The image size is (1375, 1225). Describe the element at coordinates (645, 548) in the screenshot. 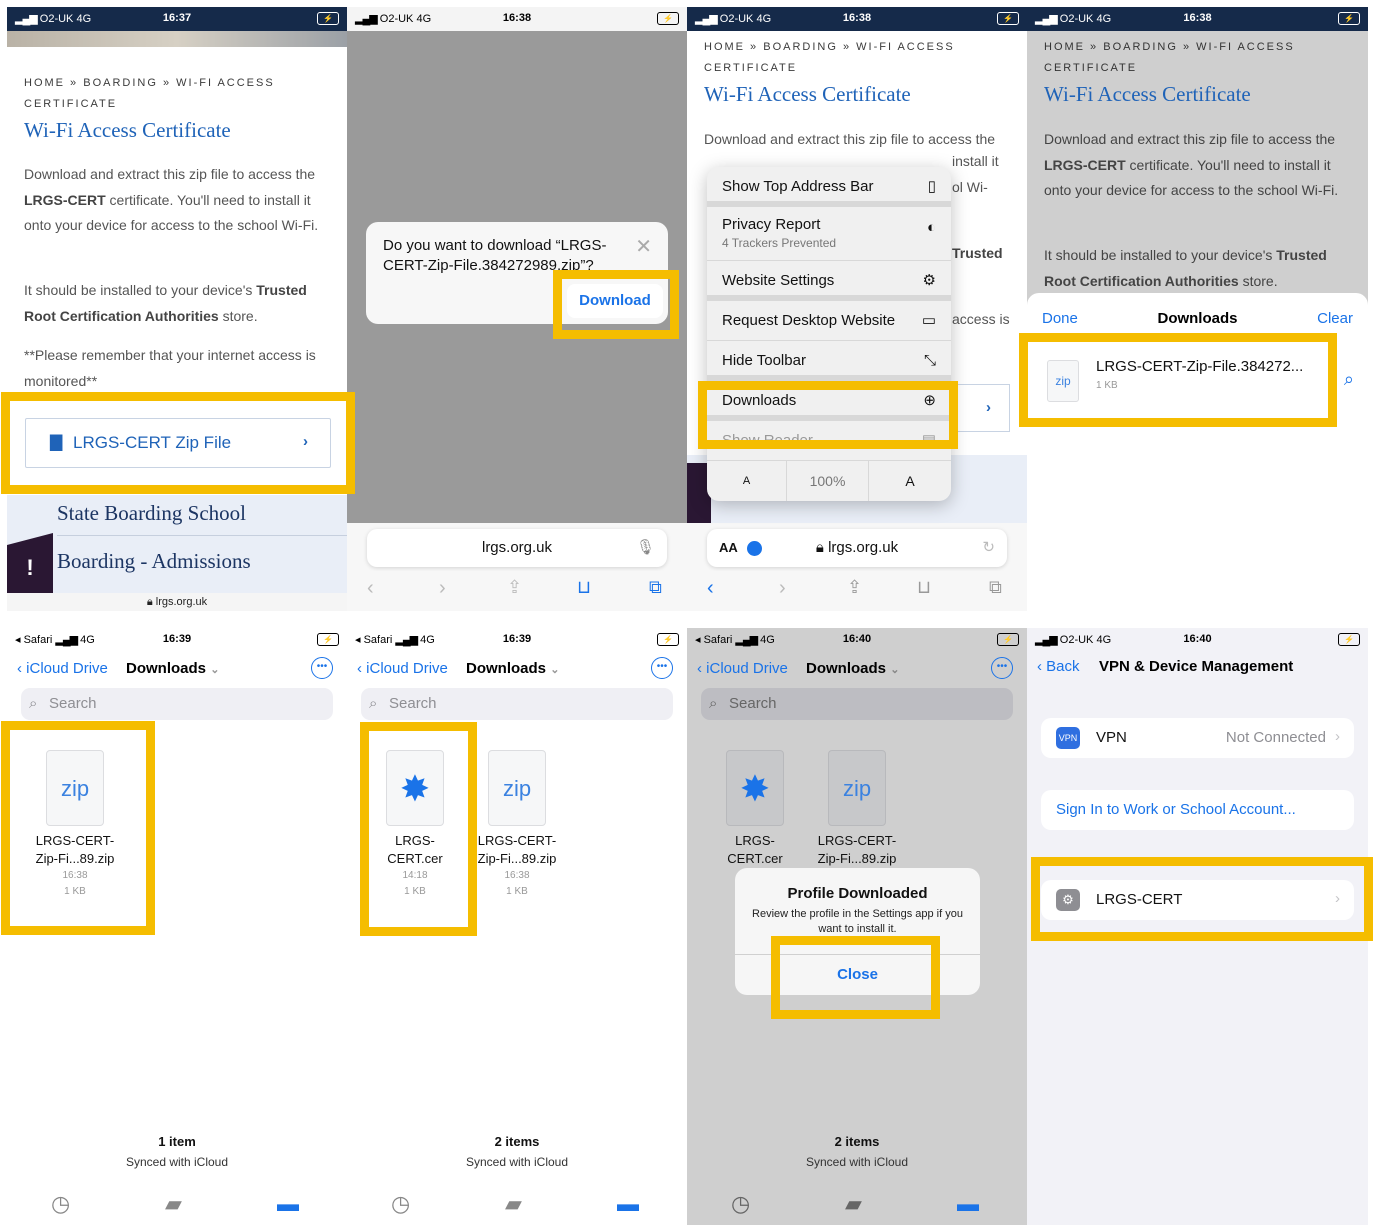

I see `microphone-icon: 🎙︎` at that location.